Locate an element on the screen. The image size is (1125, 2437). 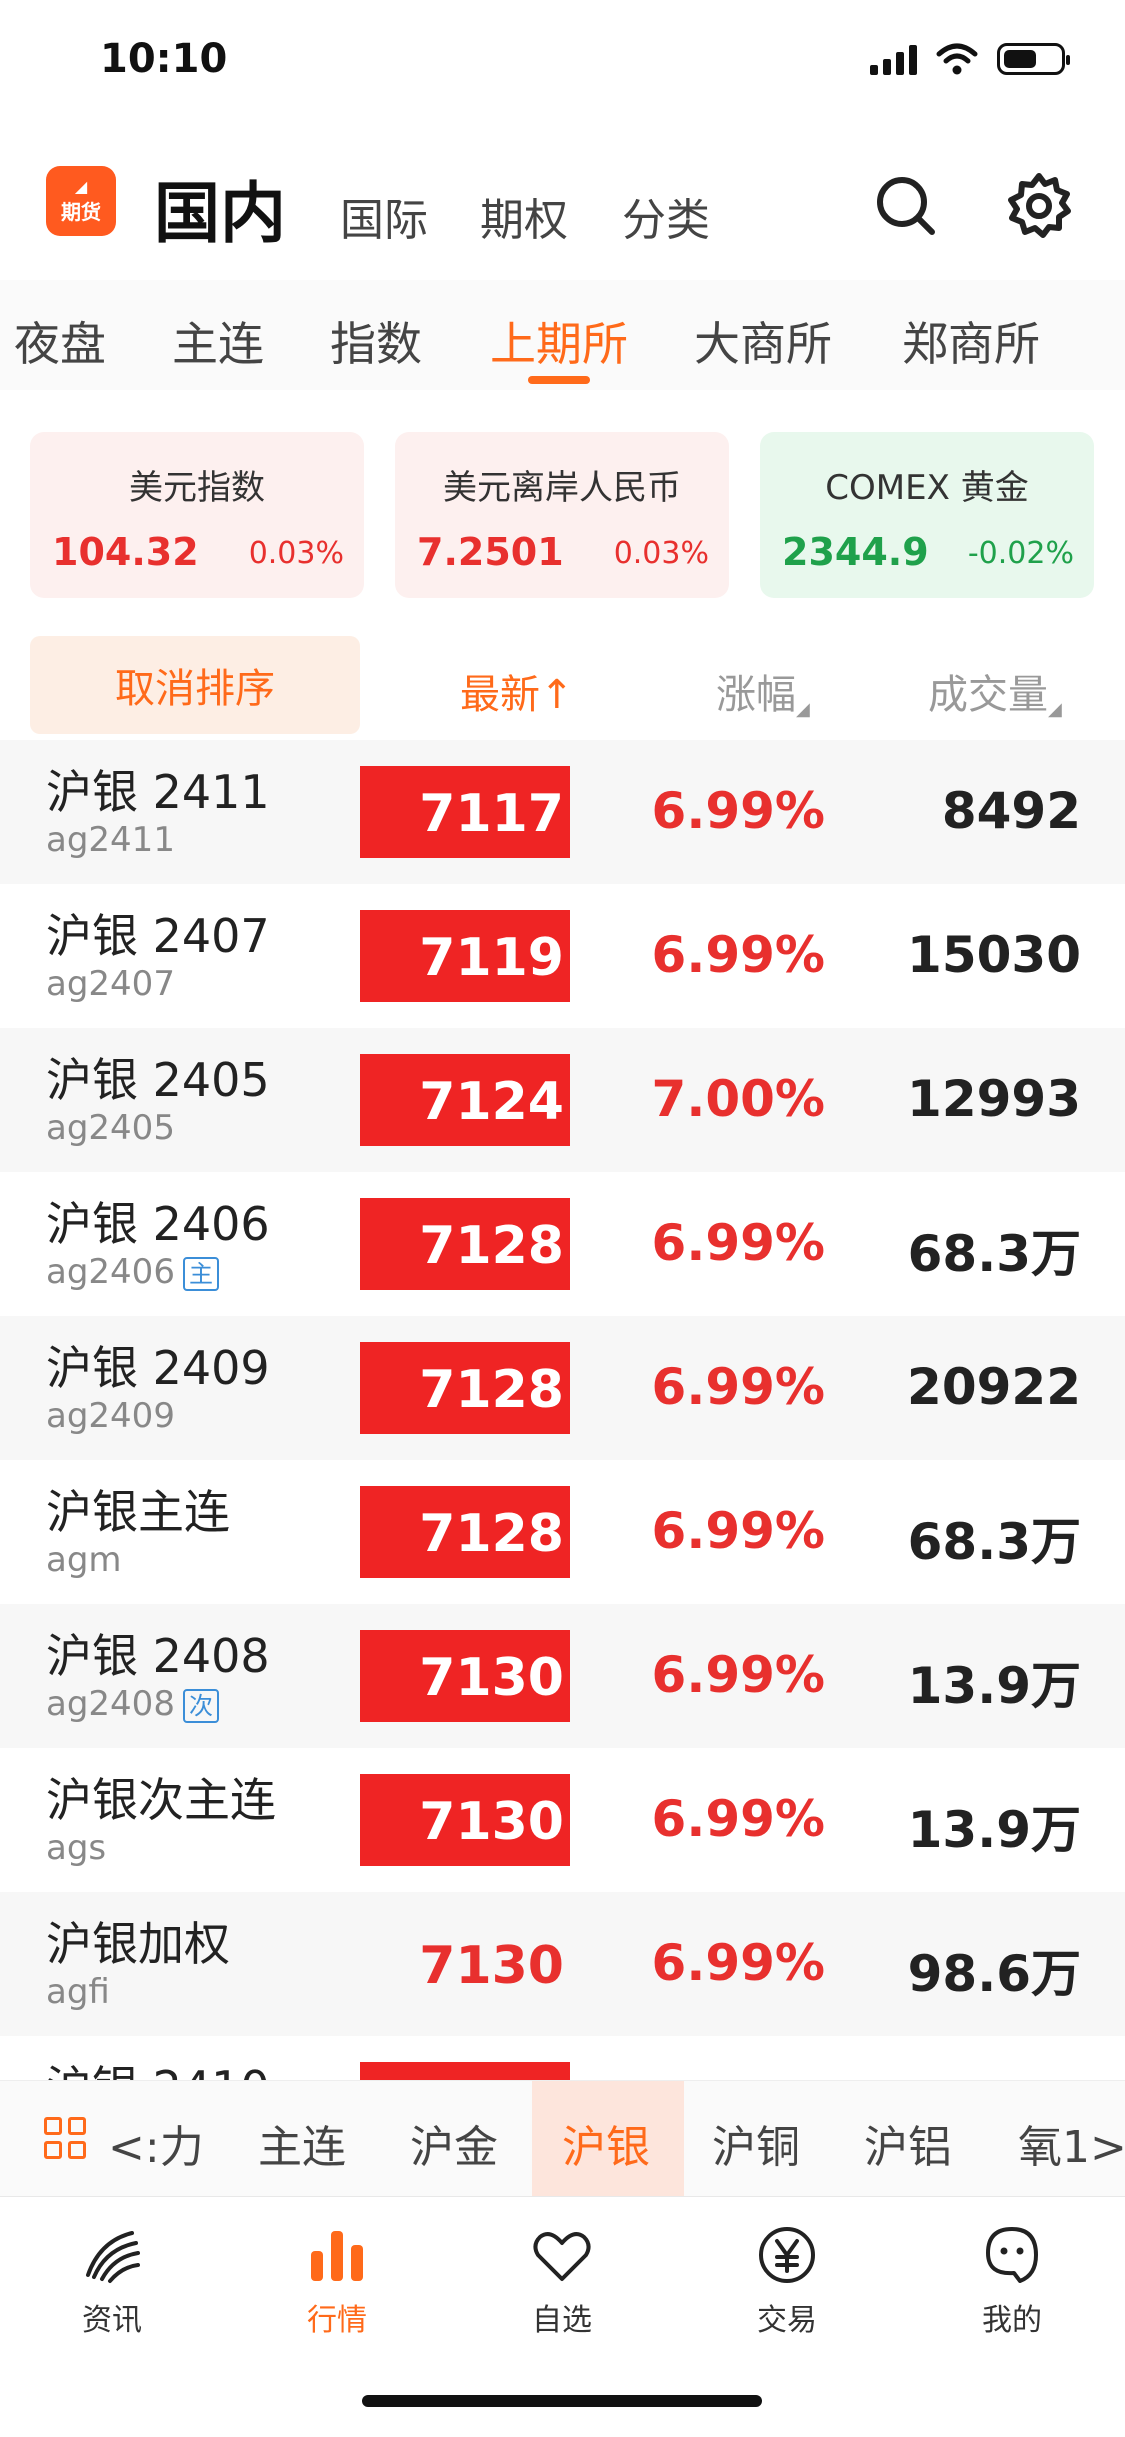
quote-row: 沪银 2411 ag2411 7117 6.99% 8492 is located at coordinates (562, 812).